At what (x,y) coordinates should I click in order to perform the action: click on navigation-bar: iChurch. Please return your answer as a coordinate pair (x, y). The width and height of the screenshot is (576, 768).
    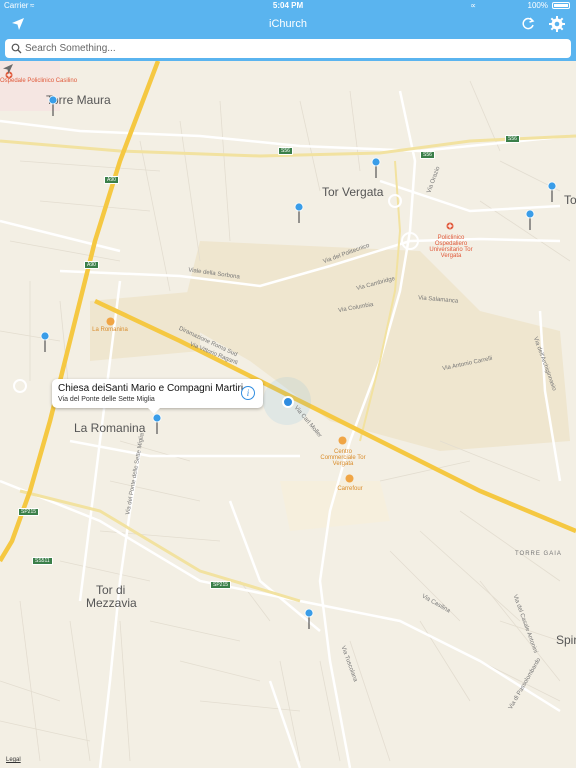
    Looking at the image, I should click on (288, 24).